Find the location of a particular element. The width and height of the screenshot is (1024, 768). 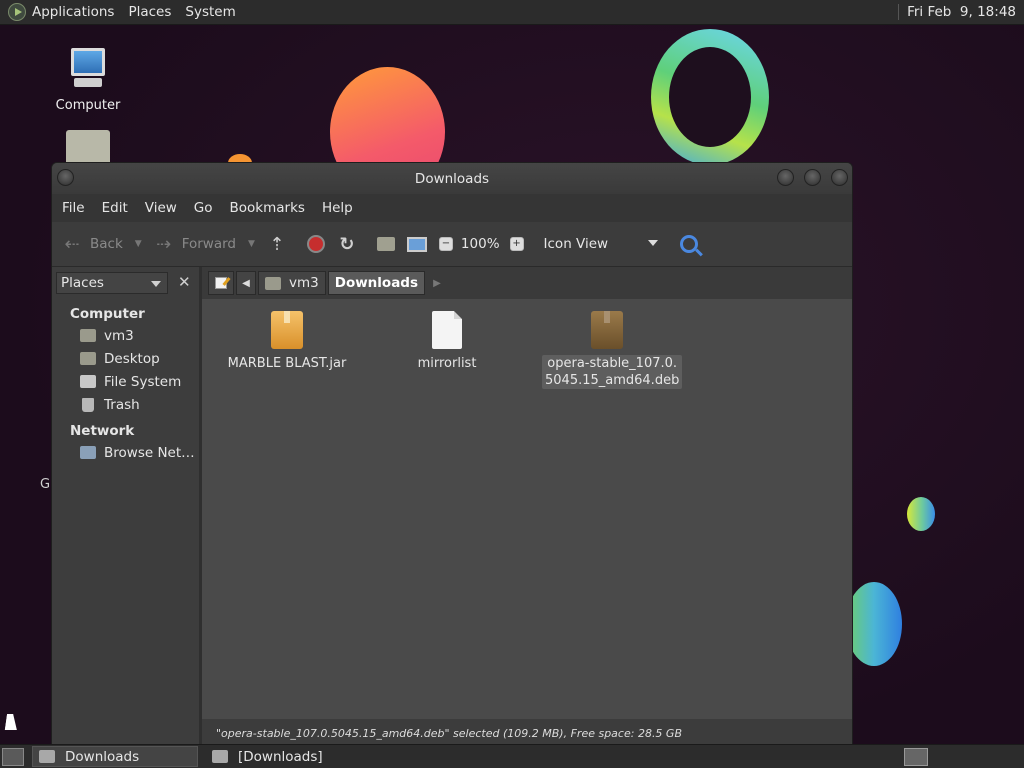

file-name-line: 5045.15_amd64.deb is located at coordinates (612, 380).